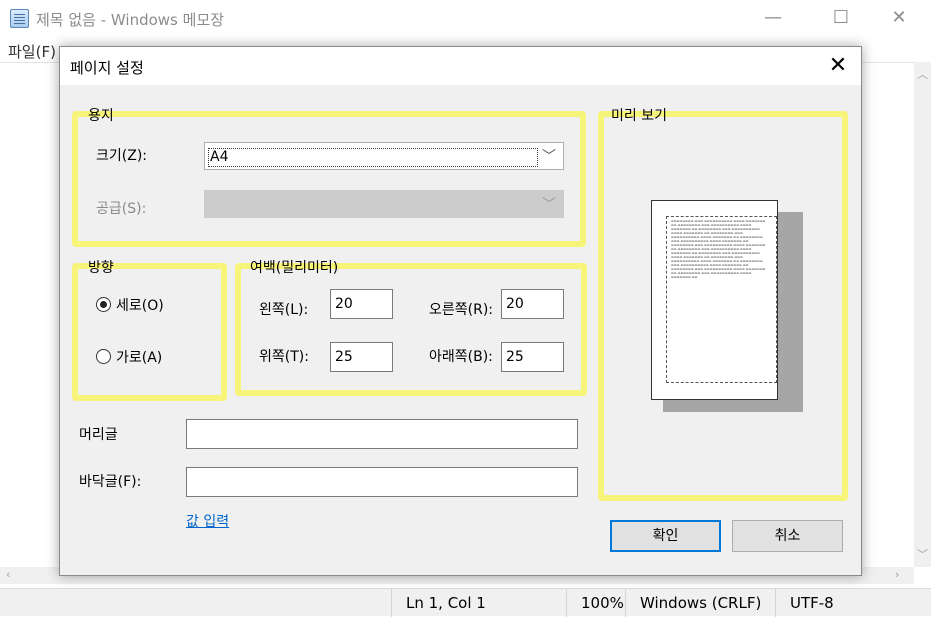 Image resolution: width=931 pixels, height=617 pixels. I want to click on margin-left-input, so click(361, 304).